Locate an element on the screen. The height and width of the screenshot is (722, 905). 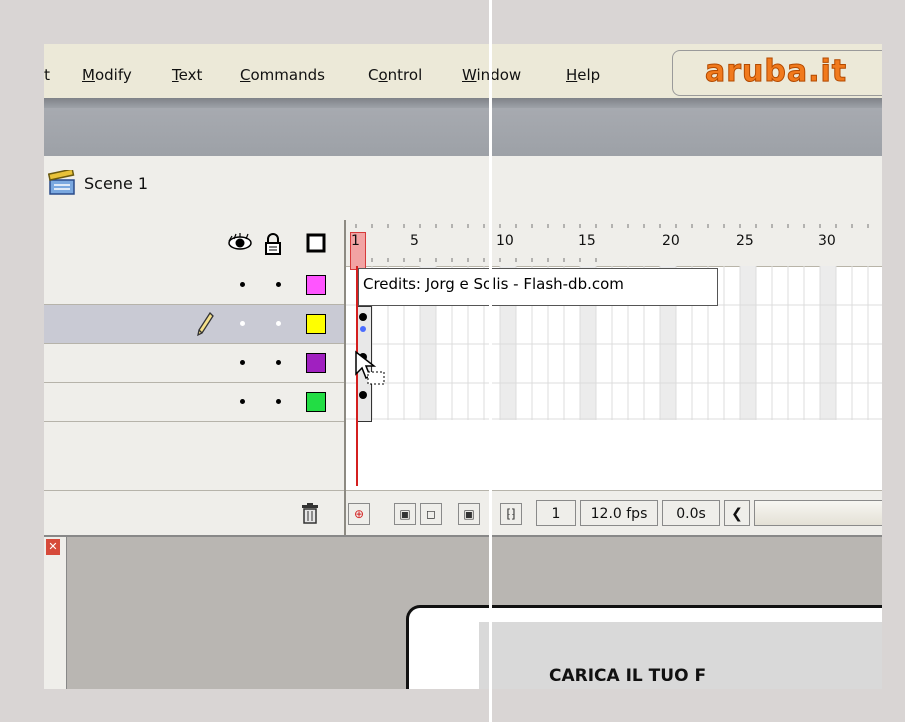
layers-header is located at coordinates (194, 243).